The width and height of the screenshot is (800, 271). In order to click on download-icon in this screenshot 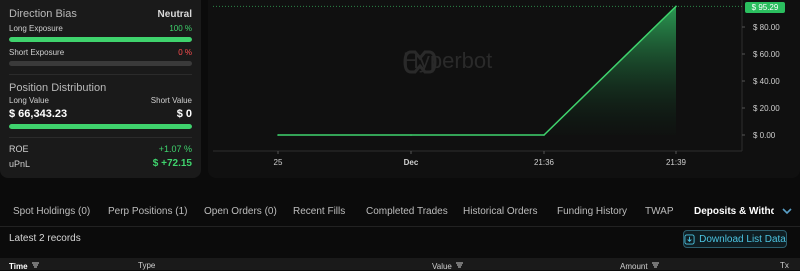, I will do `click(689, 239)`.